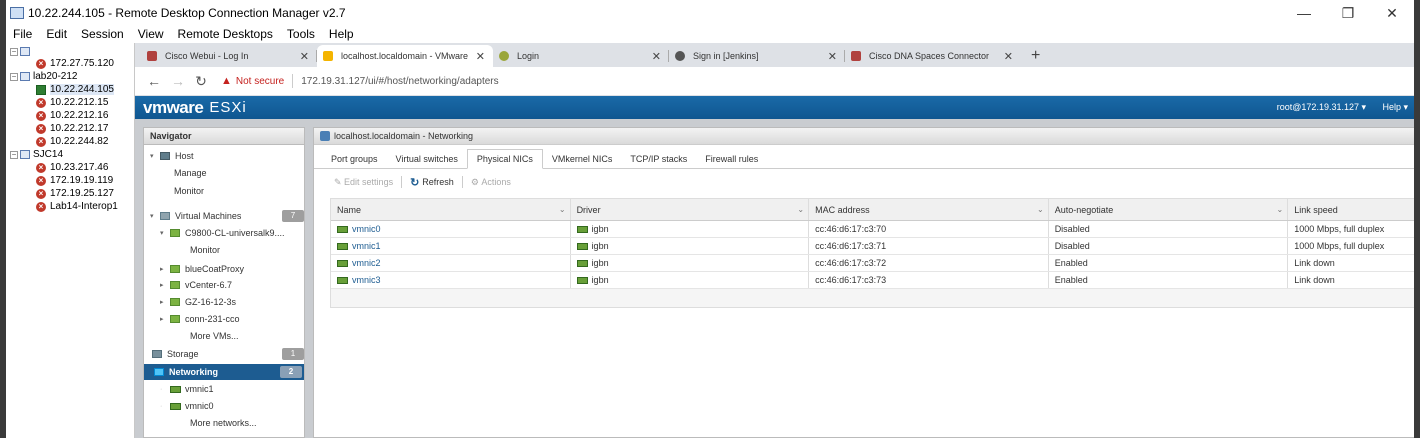  What do you see at coordinates (77, 206) in the screenshot?
I see `tree-server: × Lab14-Interop1` at bounding box center [77, 206].